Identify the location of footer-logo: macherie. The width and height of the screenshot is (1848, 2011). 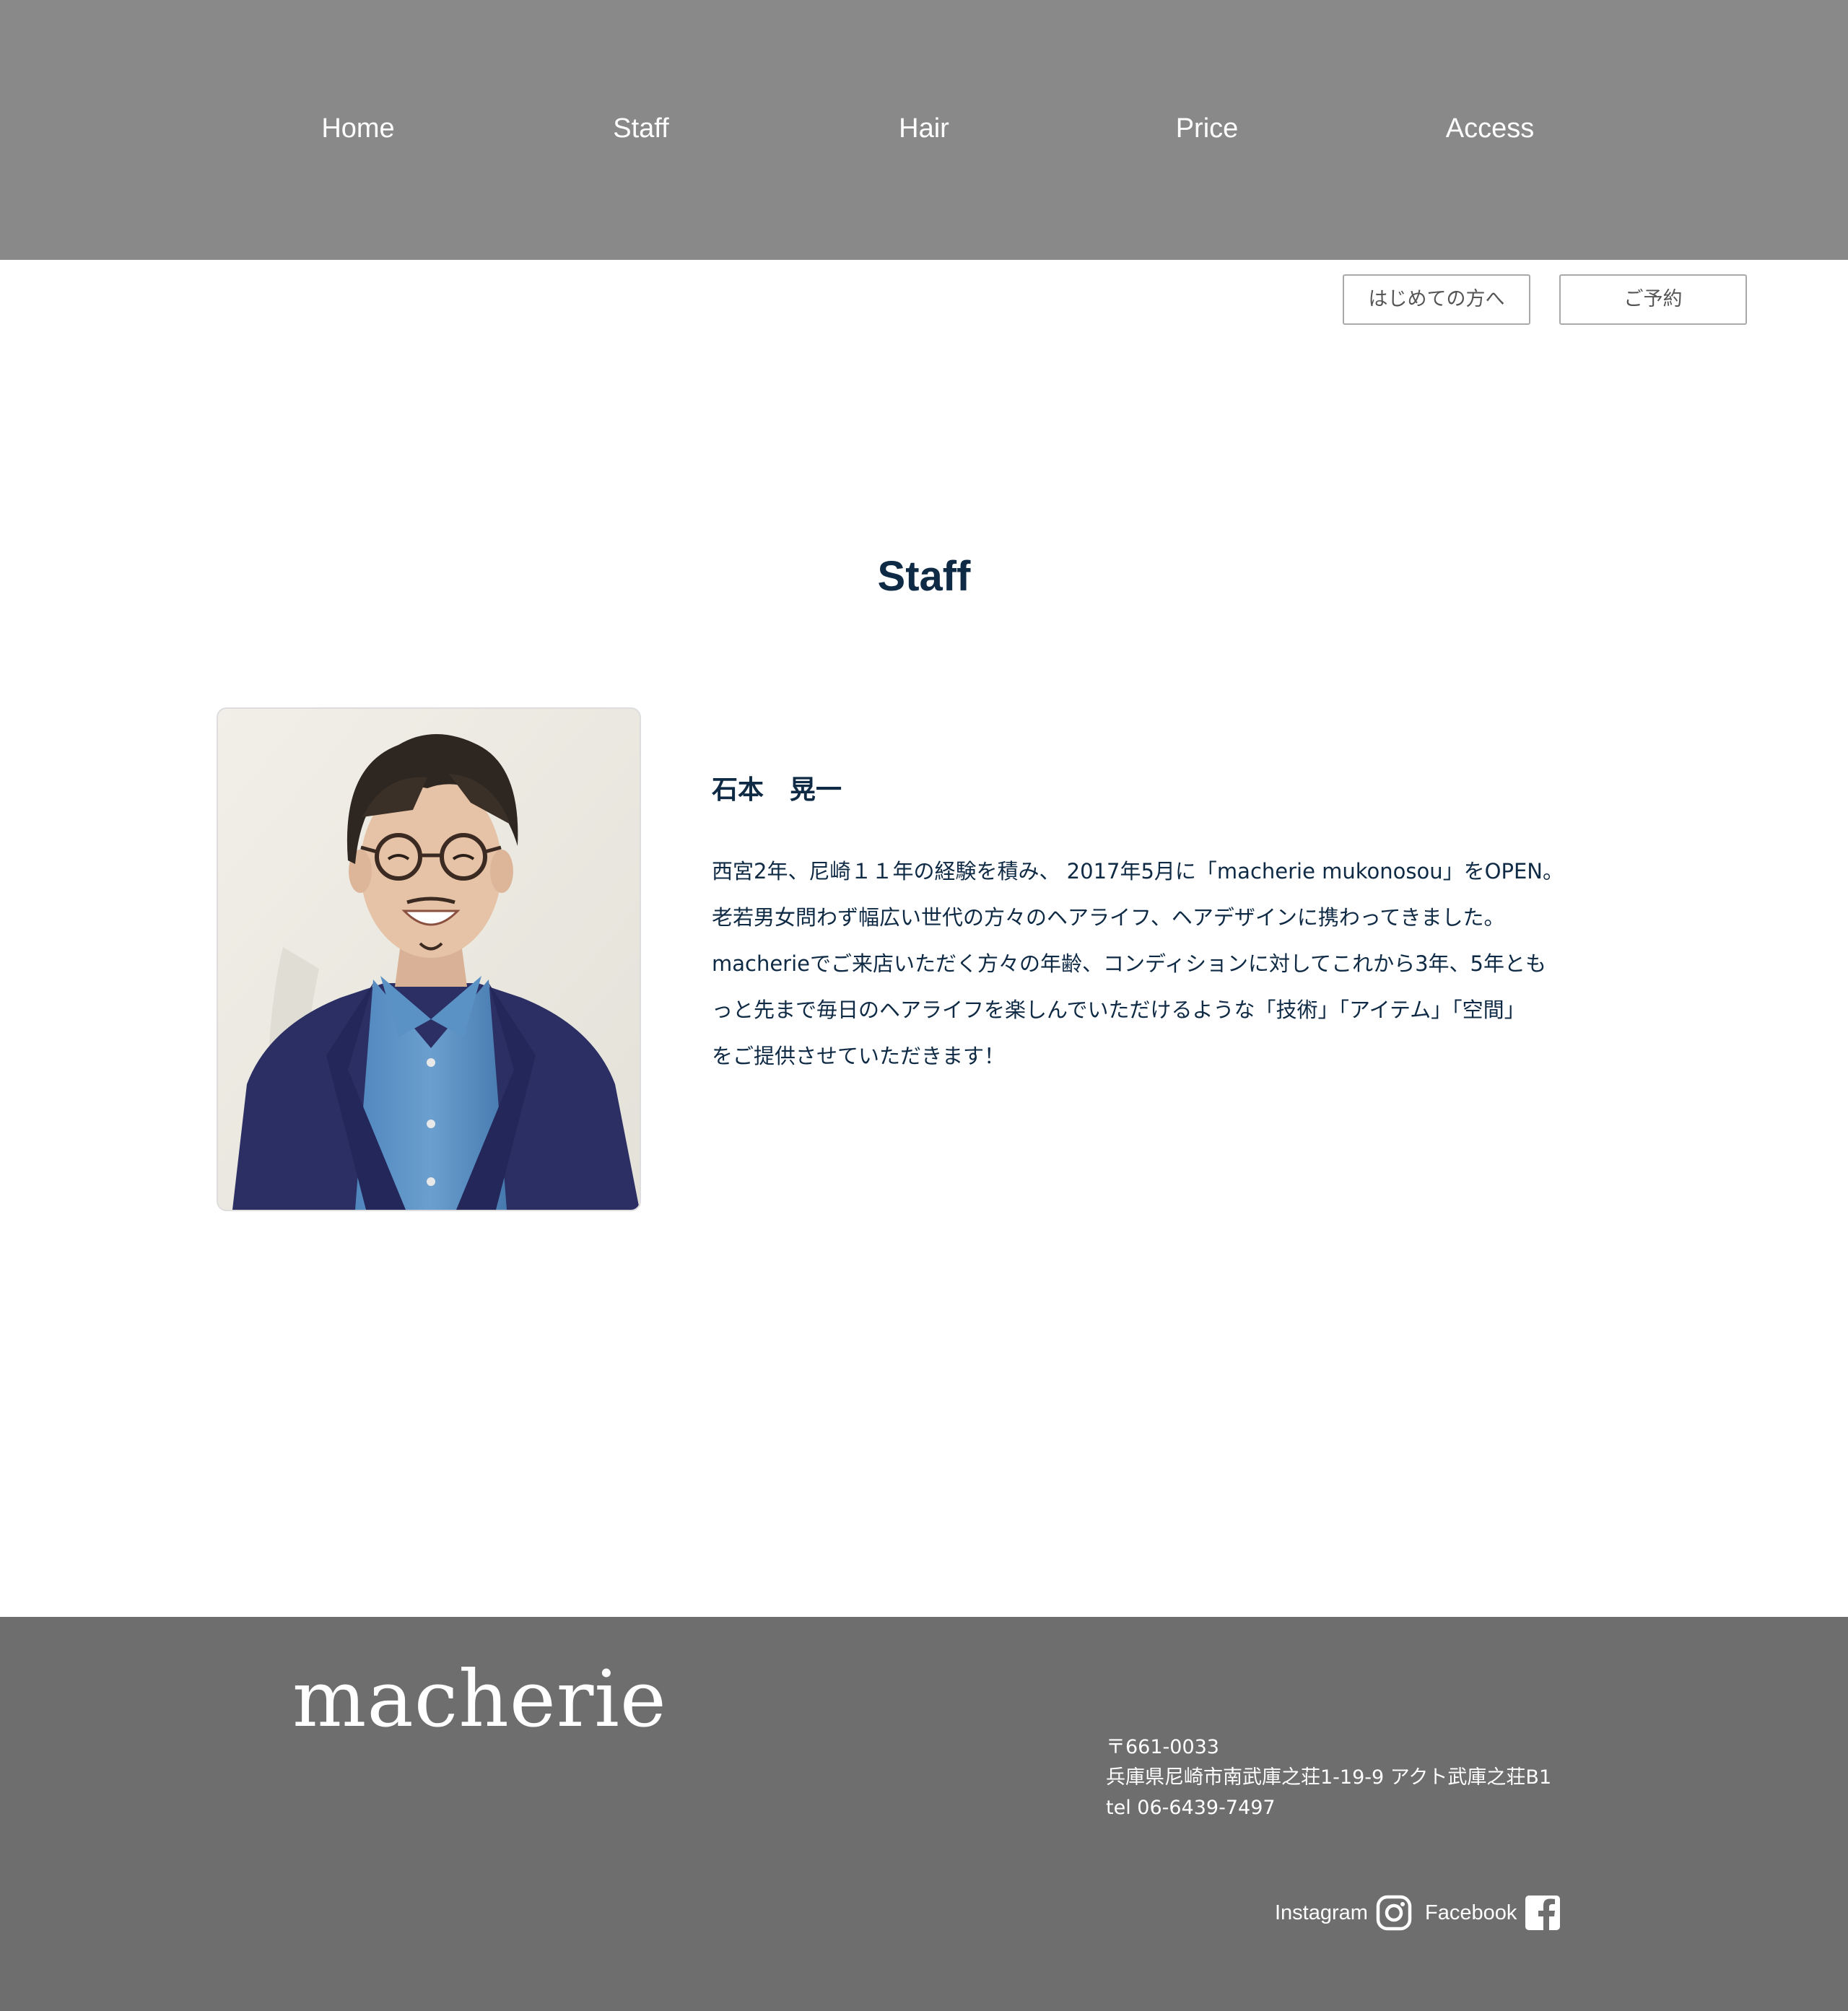
(480, 1700).